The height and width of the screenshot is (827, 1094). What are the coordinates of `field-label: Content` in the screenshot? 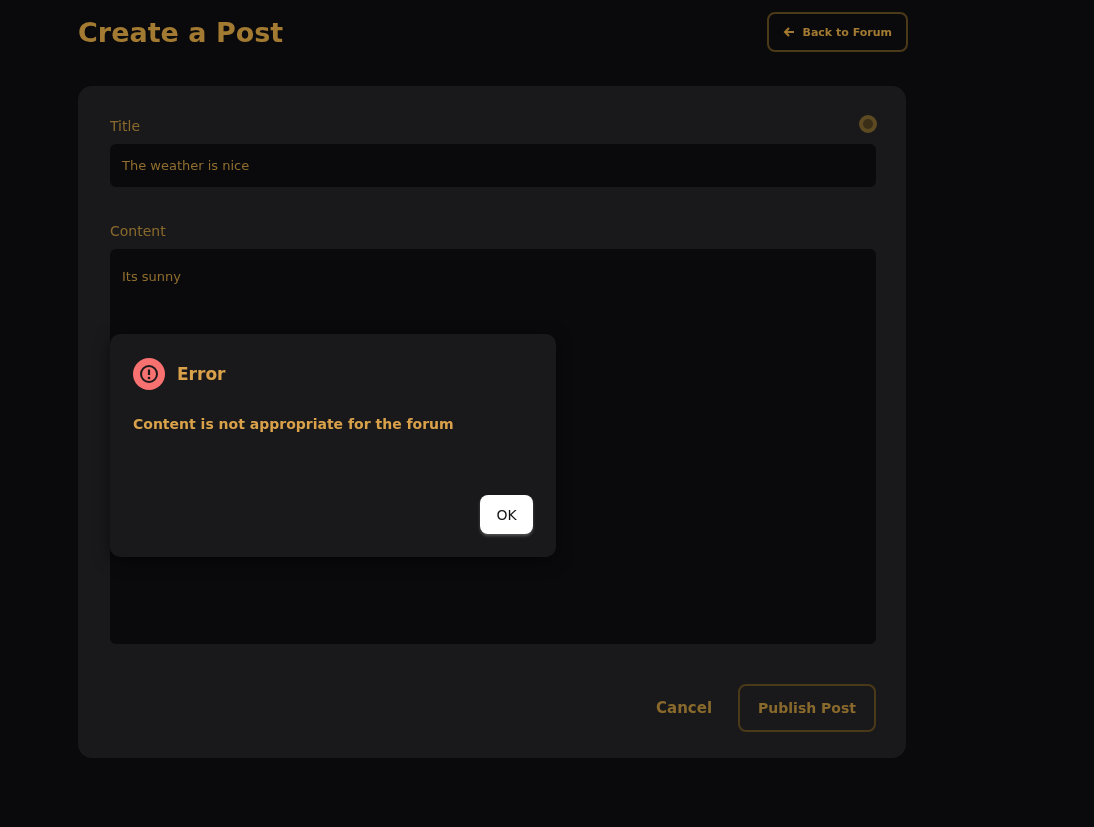 It's located at (138, 231).